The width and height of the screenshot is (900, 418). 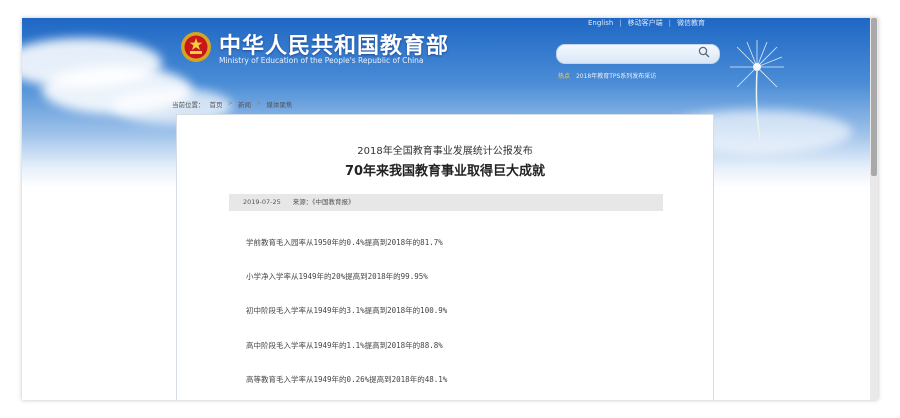 What do you see at coordinates (244, 104) in the screenshot?
I see `breadcrumb-news: 新闻` at bounding box center [244, 104].